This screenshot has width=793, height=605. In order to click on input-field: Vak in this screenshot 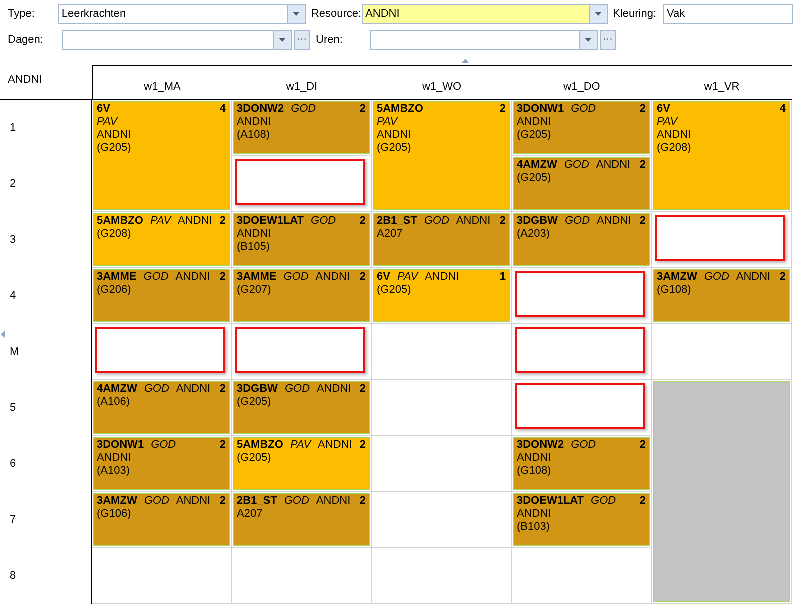, I will do `click(728, 14)`.